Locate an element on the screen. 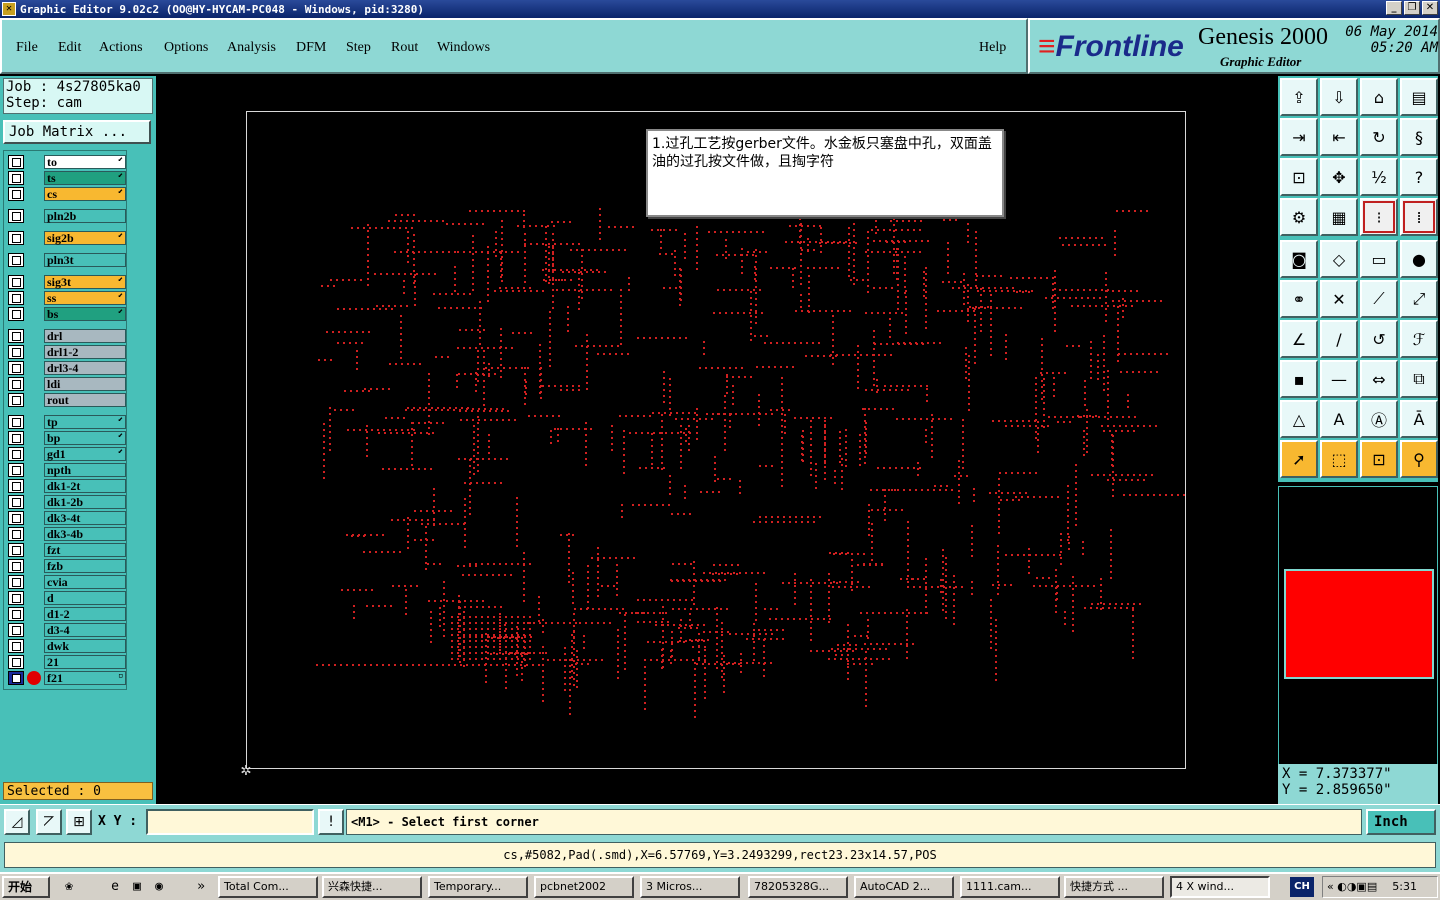  layer-name: sig3t is located at coordinates (85, 282).